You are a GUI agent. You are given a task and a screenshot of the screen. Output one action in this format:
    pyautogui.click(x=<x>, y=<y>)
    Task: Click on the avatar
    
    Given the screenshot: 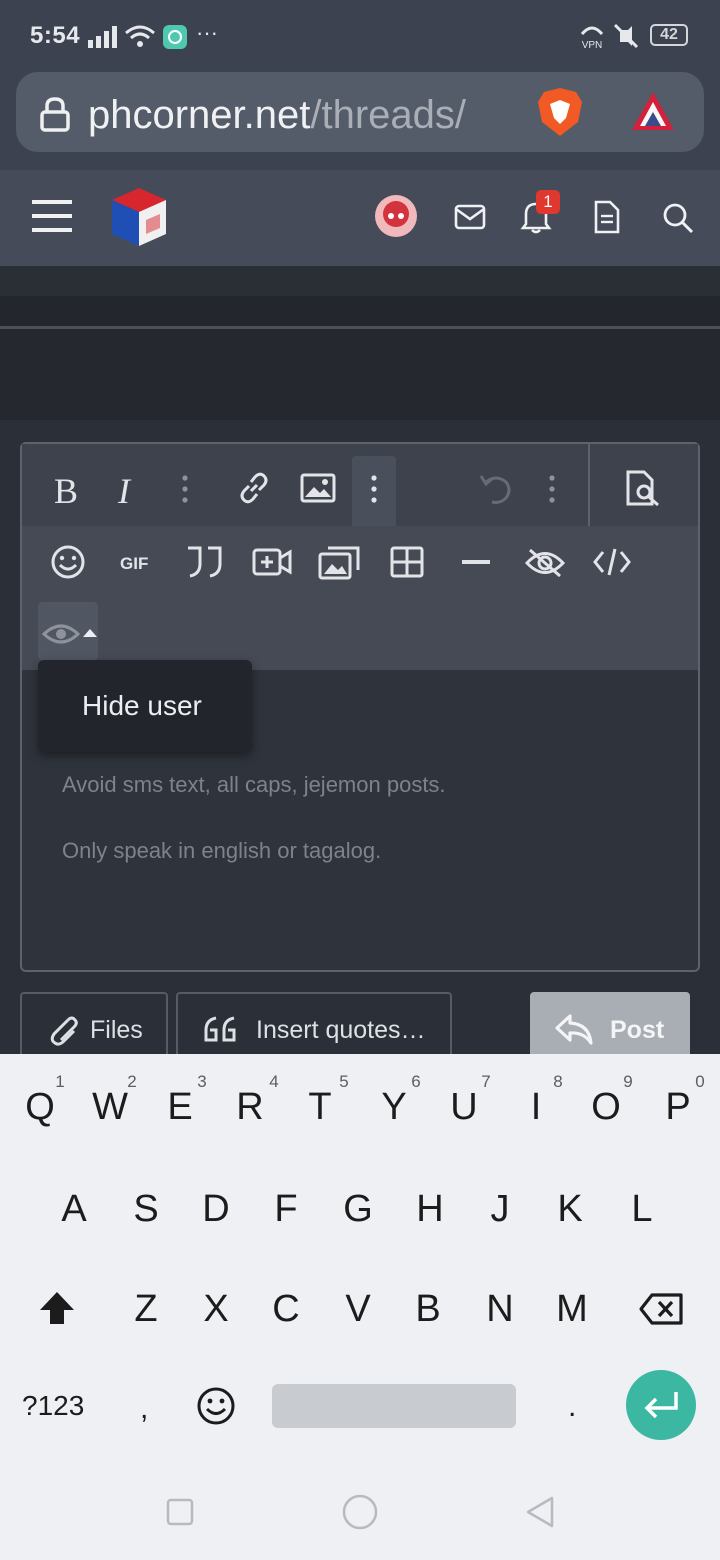 What is the action you would take?
    pyautogui.click(x=396, y=216)
    